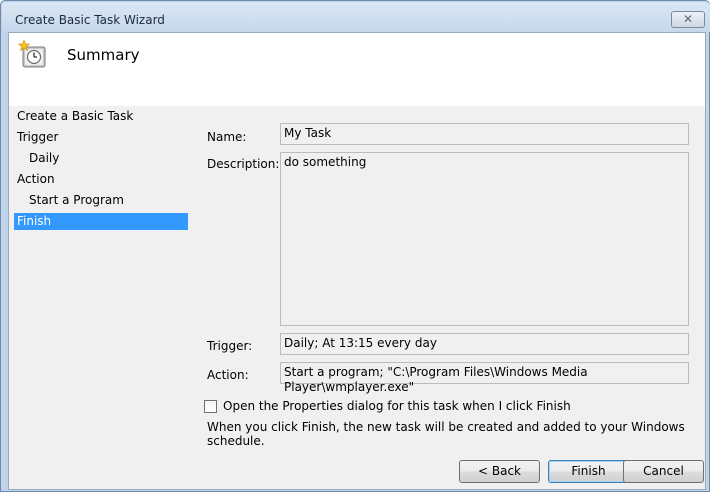  I want to click on close-icon: ✕, so click(688, 19).